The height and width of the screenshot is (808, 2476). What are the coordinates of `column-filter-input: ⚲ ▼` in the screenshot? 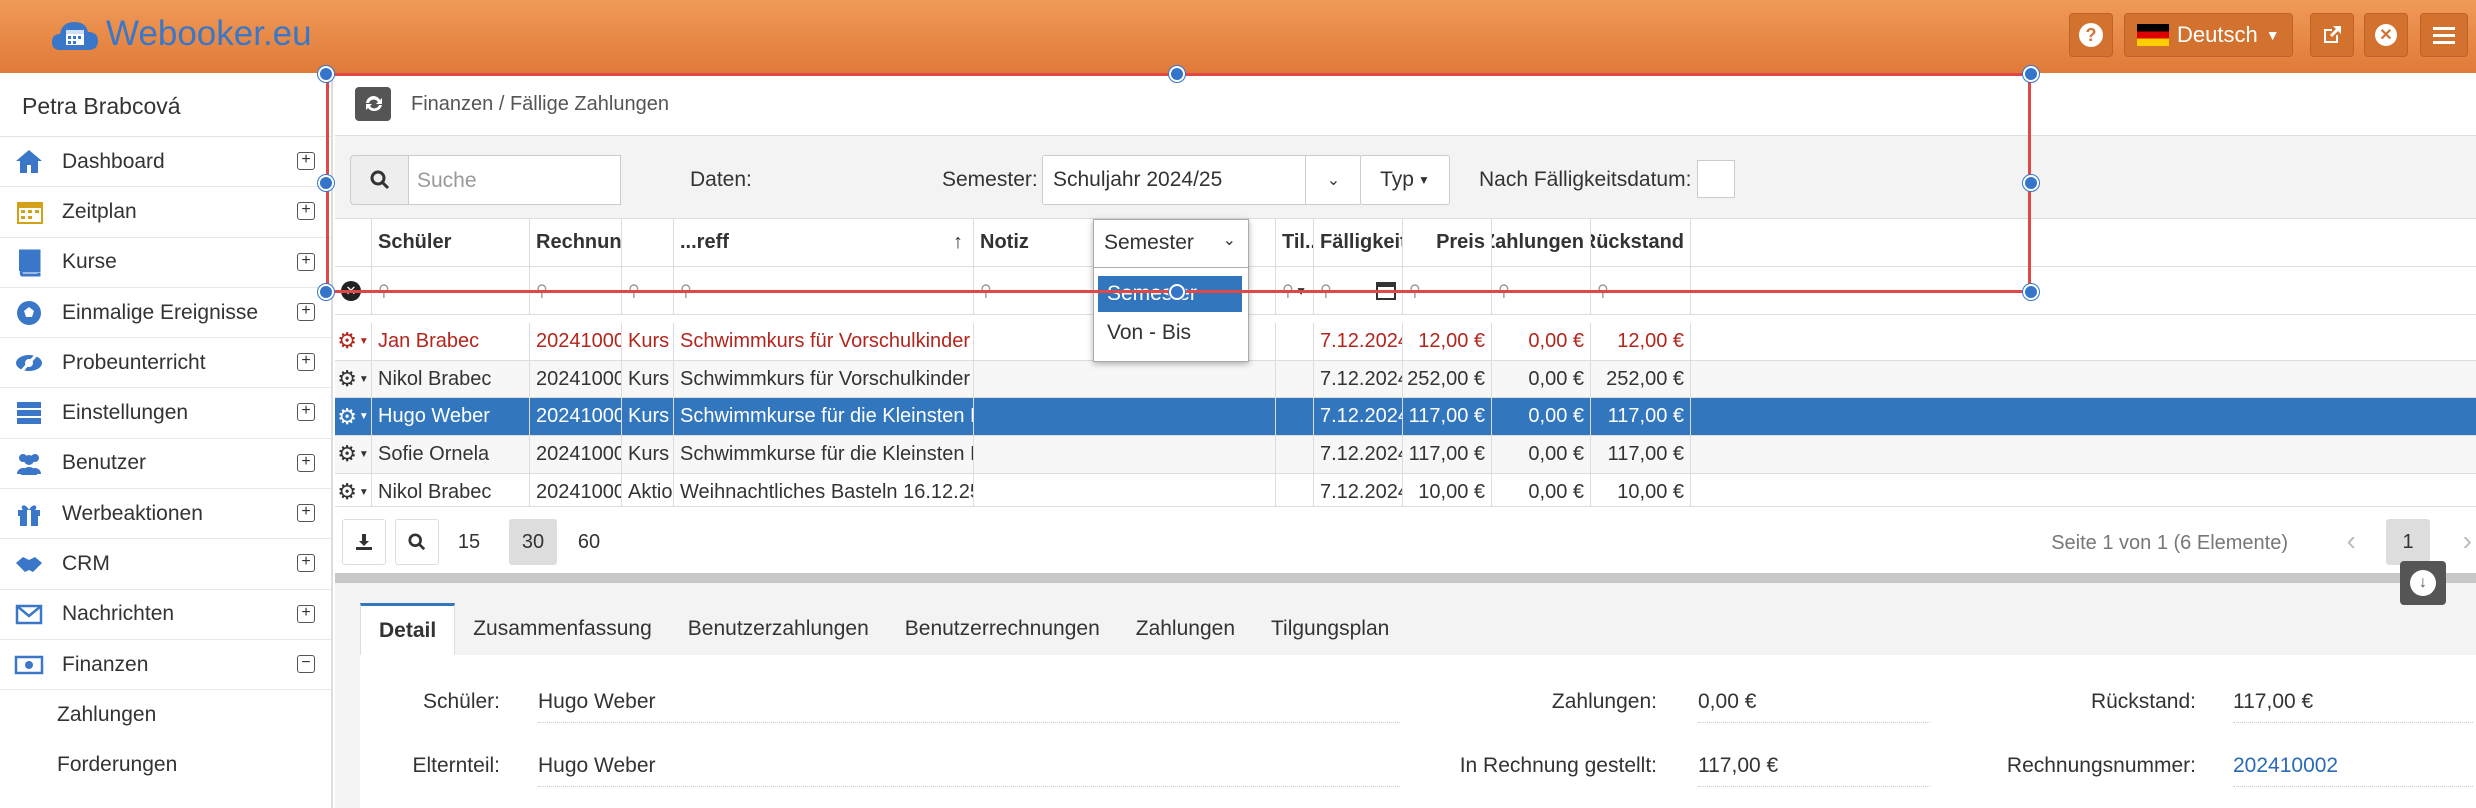 It's located at (1295, 290).